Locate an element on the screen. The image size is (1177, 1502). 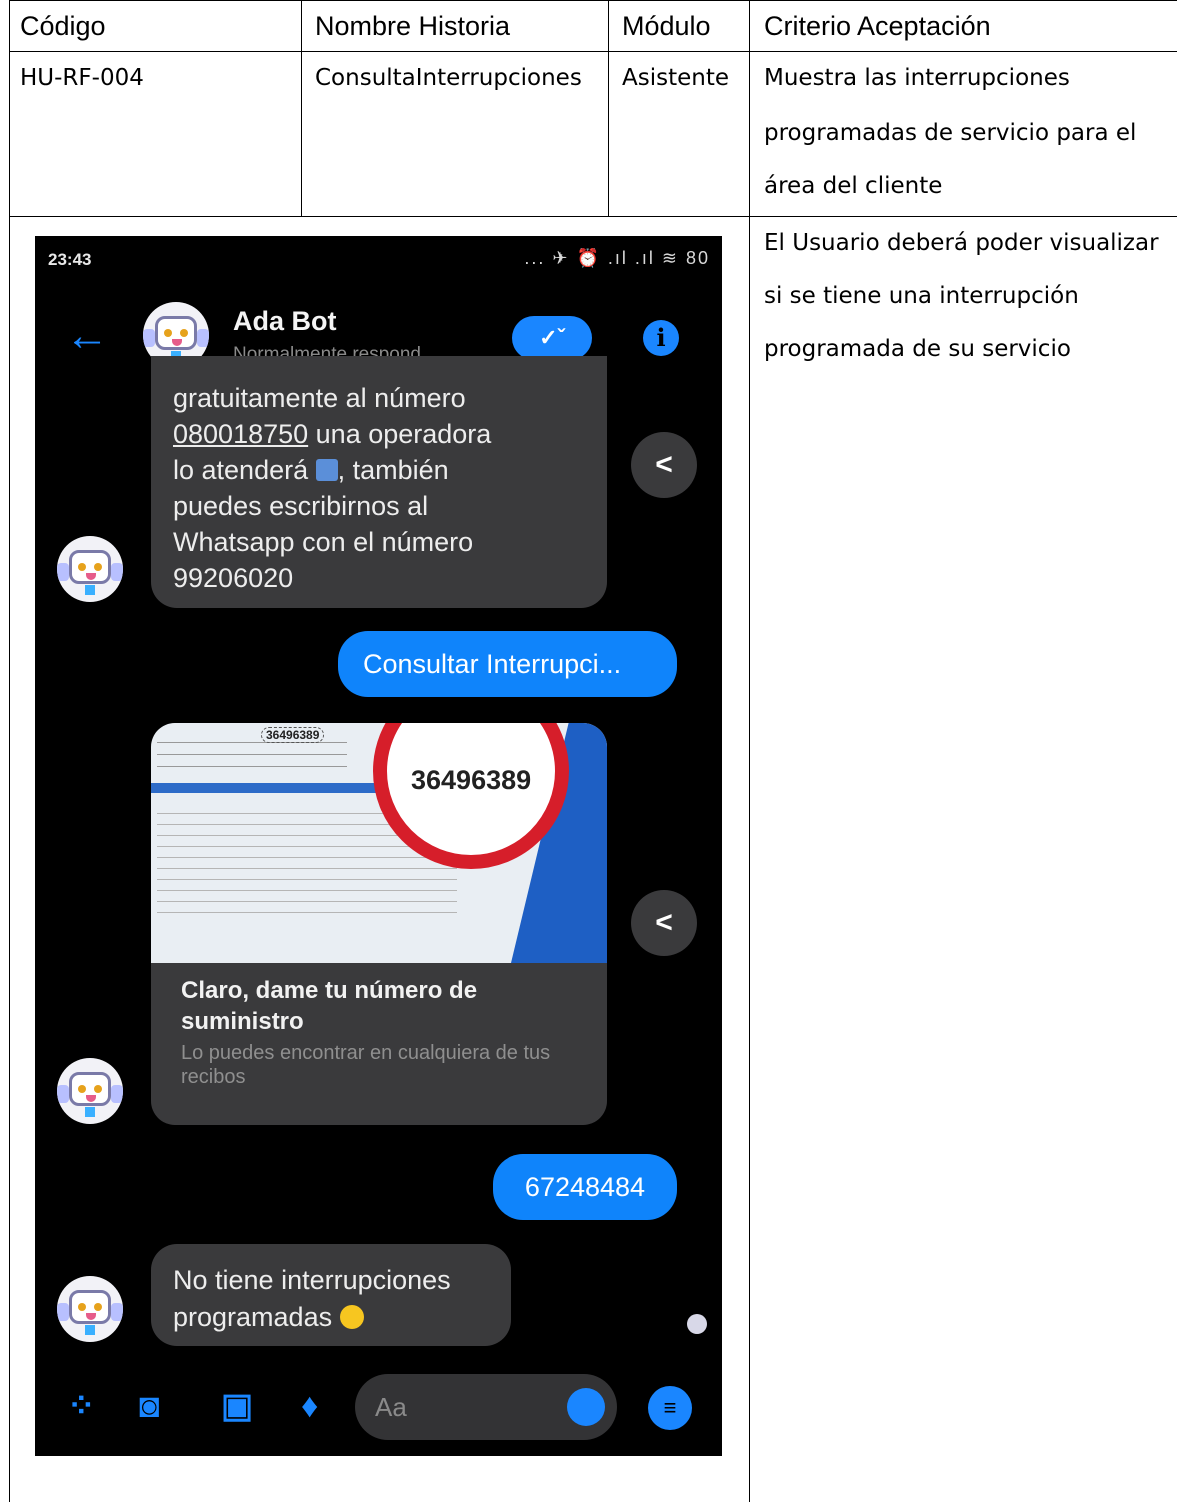
status-time: 23:43 is located at coordinates (70, 259).